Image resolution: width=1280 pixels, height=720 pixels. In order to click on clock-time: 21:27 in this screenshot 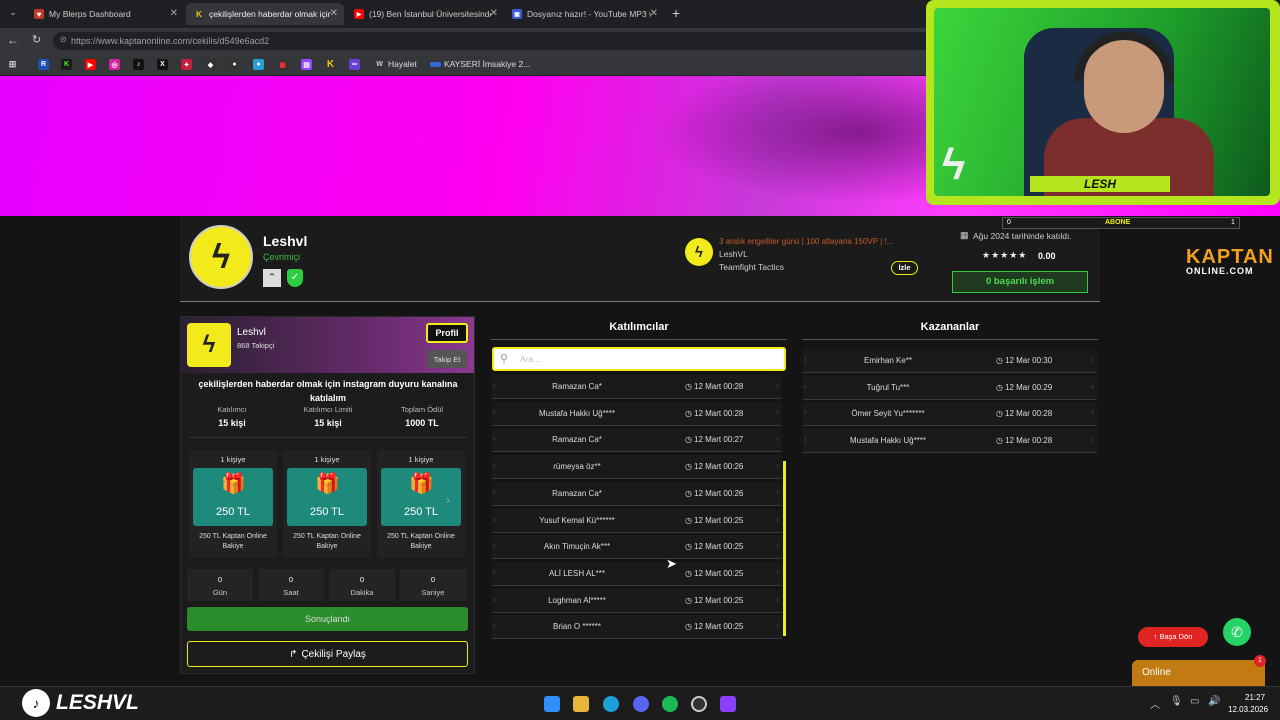, I will do `click(1255, 697)`.